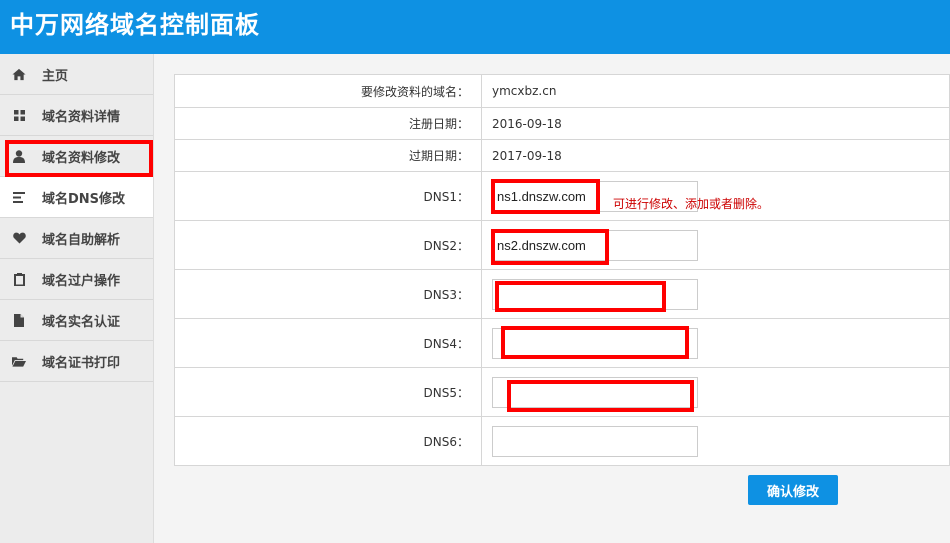  I want to click on grid-icon, so click(19, 115).